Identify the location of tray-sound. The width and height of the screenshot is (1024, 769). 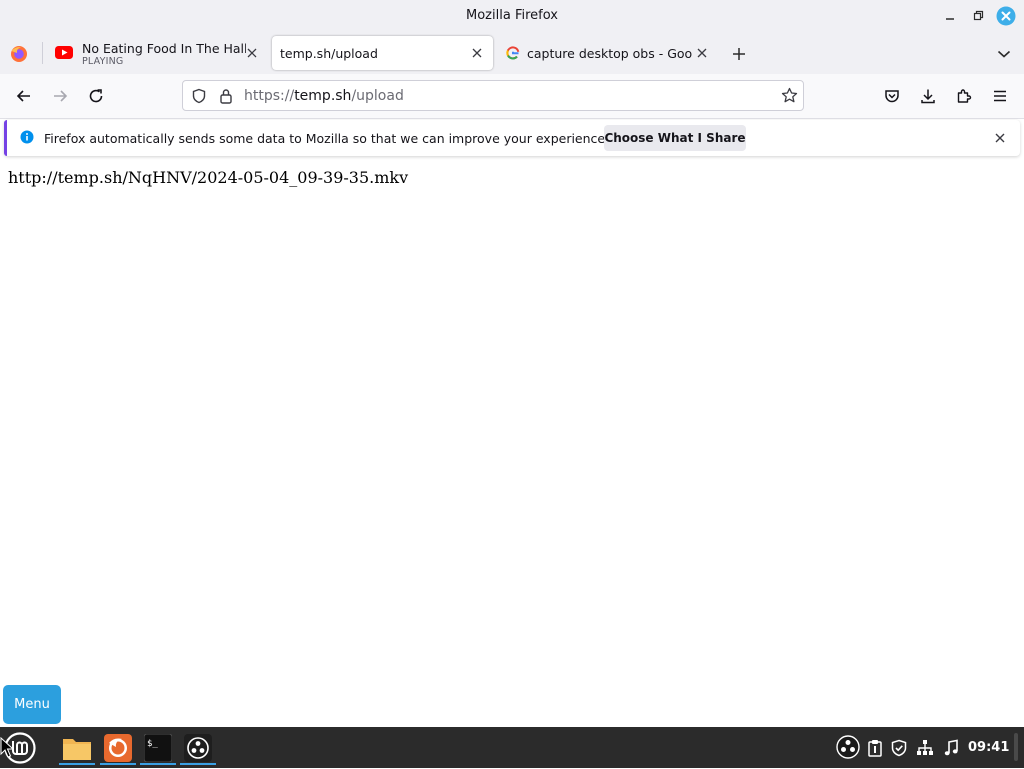
(951, 748).